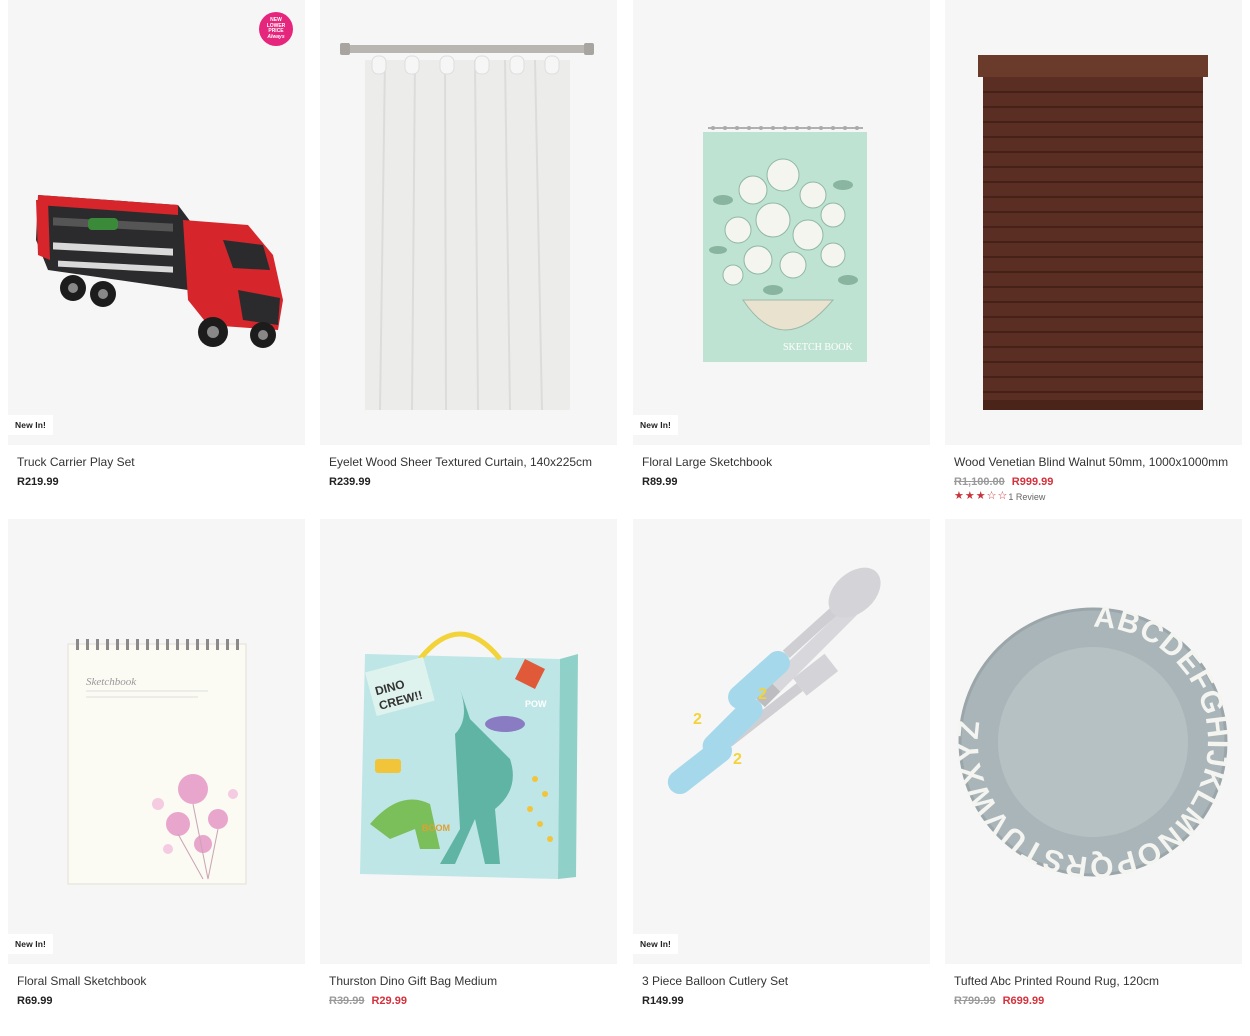  I want to click on small-sketchbook-image: Sketchbook, so click(157, 762).